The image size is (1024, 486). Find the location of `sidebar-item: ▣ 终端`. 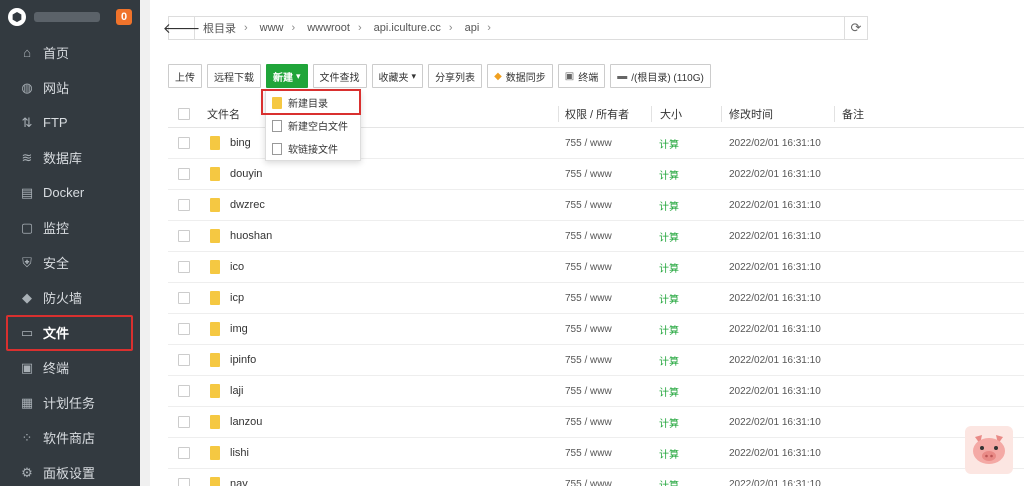

sidebar-item: ▣ 终端 is located at coordinates (70, 367).